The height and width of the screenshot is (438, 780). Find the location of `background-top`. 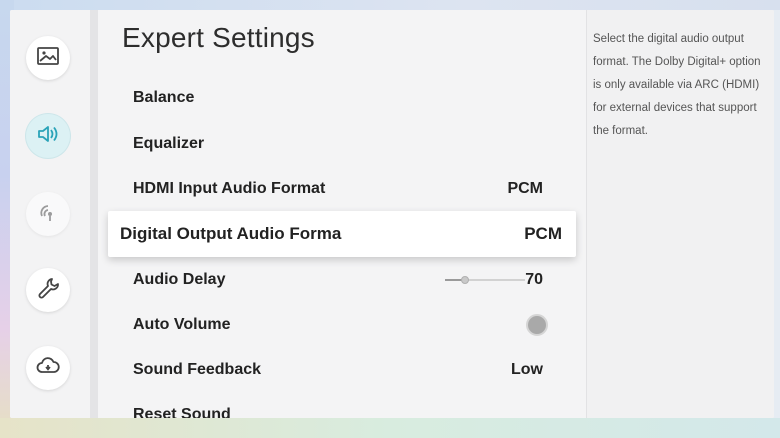

background-top is located at coordinates (390, 5).